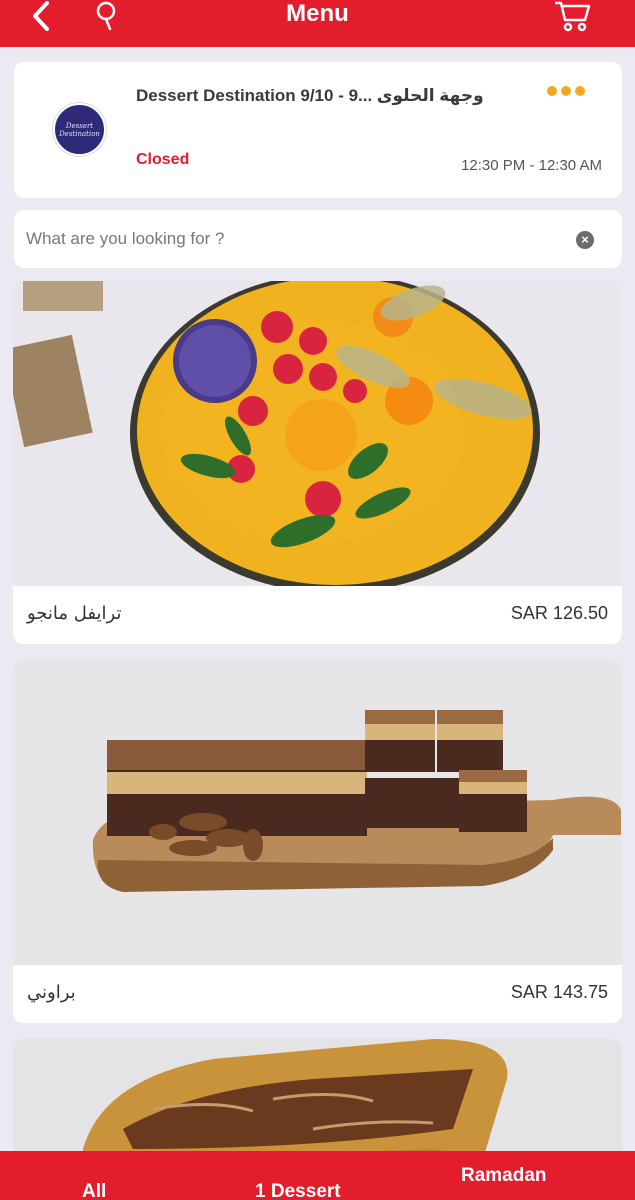  I want to click on product-name: براوني, so click(51, 992).